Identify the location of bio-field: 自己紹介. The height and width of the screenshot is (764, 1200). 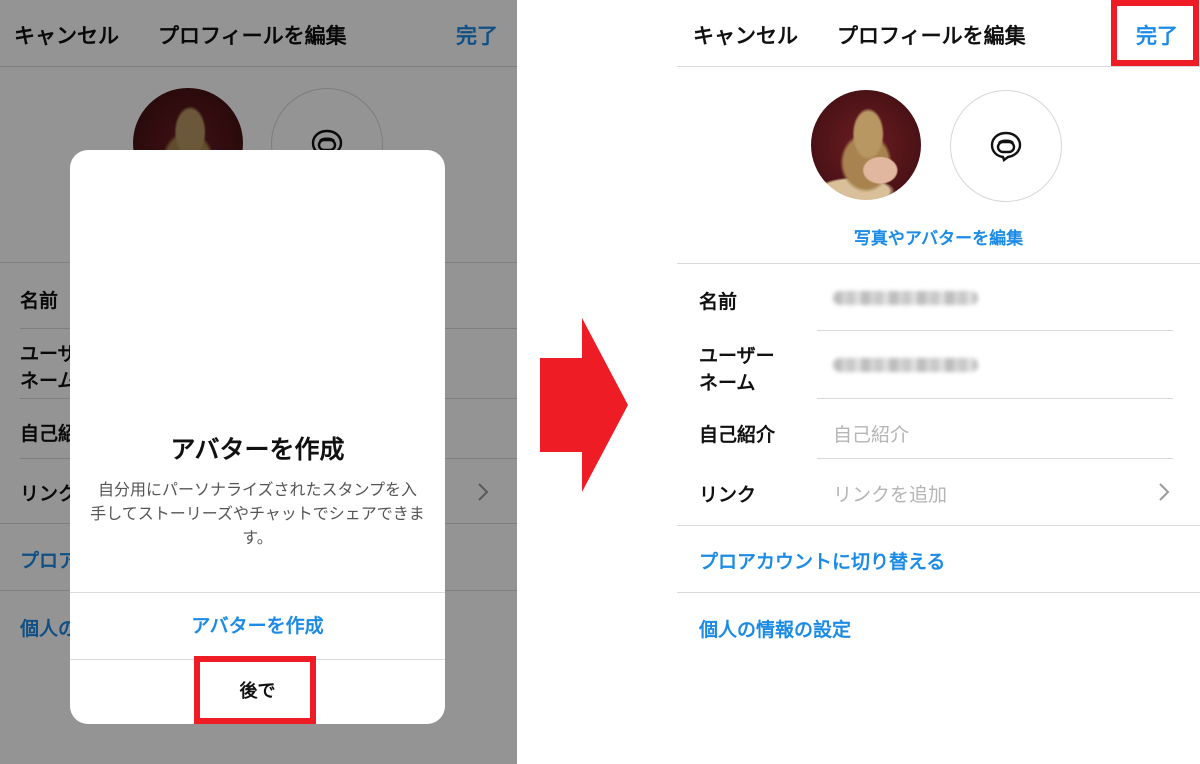
(871, 433).